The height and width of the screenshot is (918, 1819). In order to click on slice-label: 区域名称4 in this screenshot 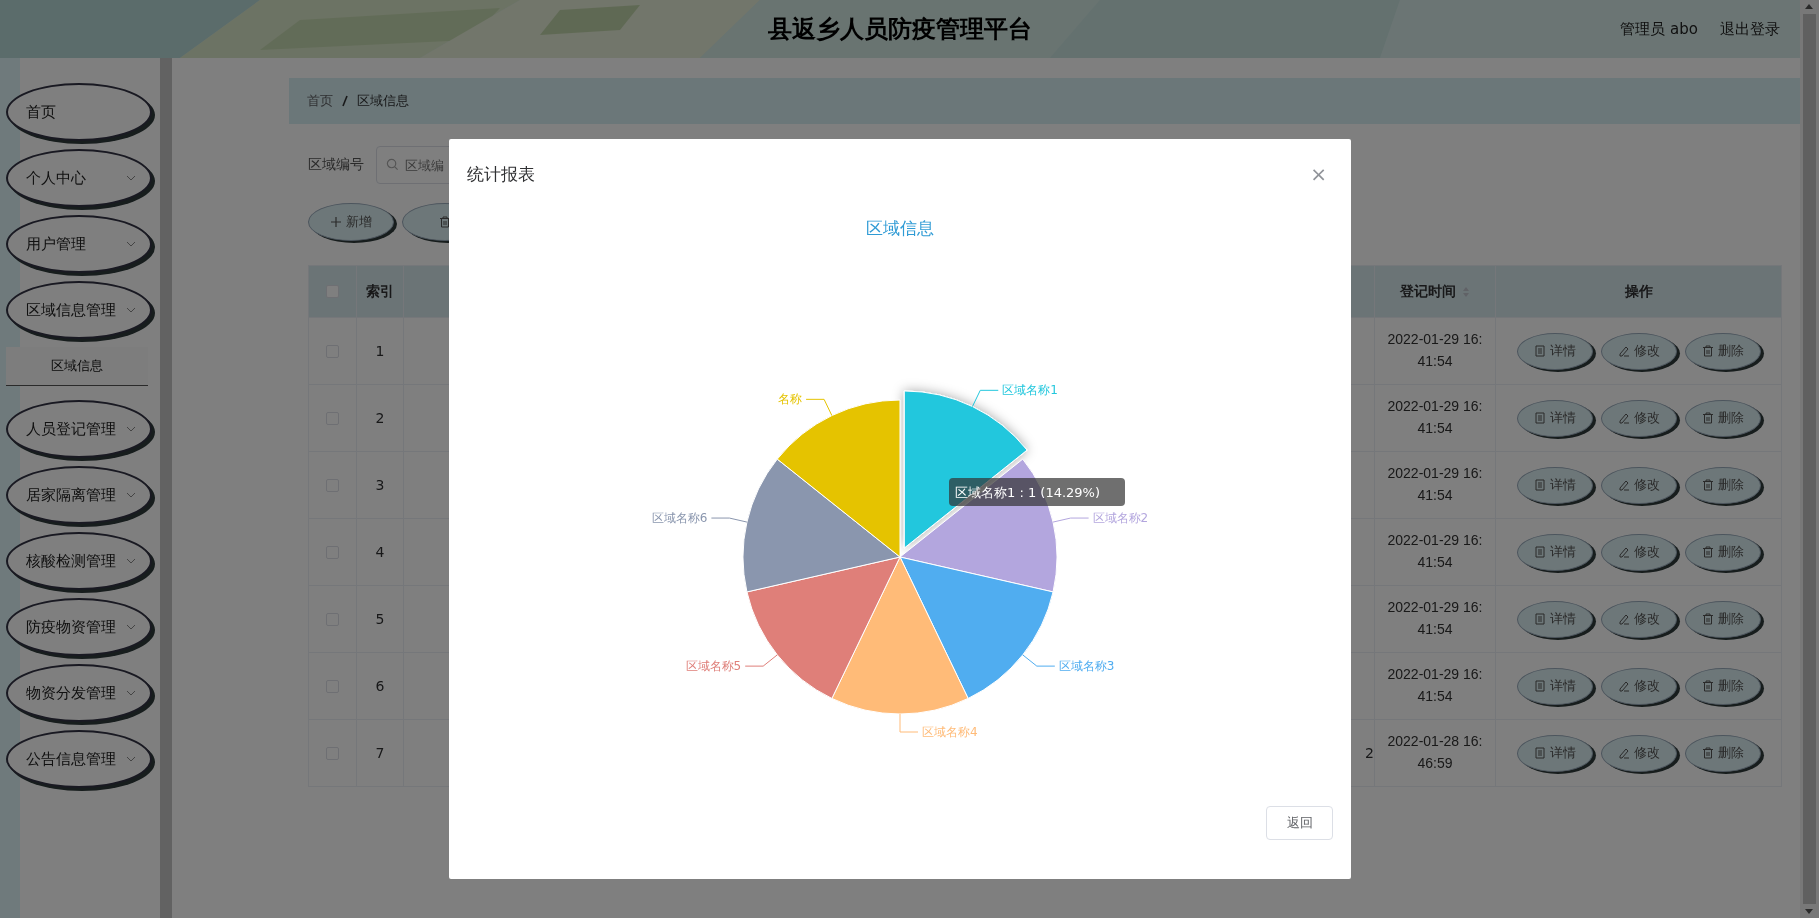, I will do `click(950, 732)`.